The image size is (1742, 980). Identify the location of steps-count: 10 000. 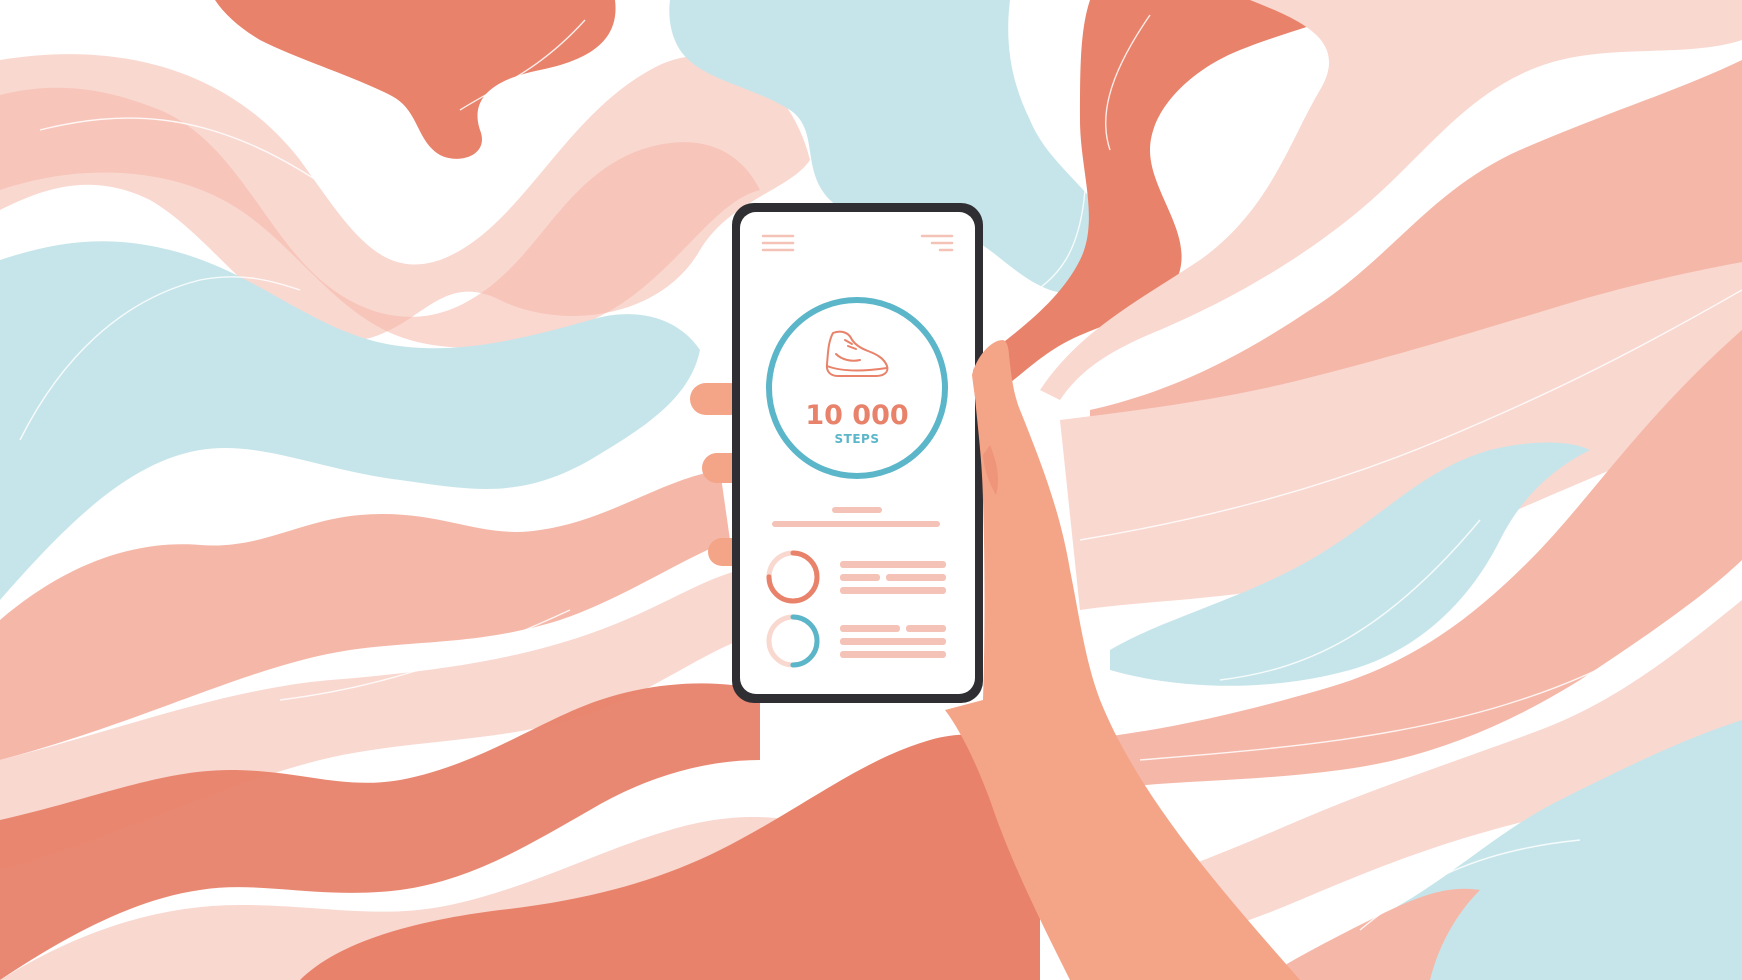
(856, 415).